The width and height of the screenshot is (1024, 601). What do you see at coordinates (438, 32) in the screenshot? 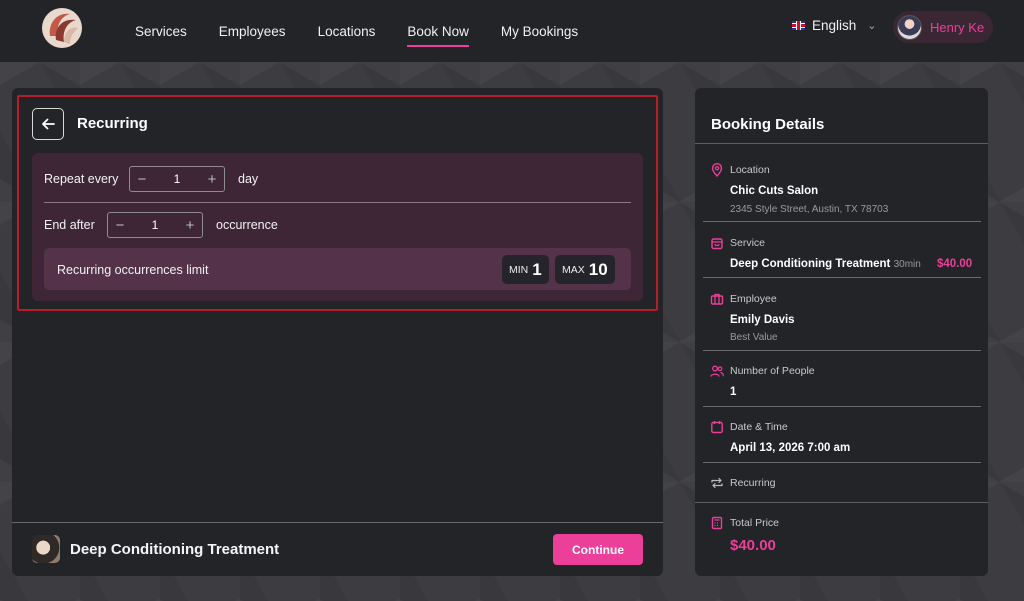
I see `nav-book-now: Book Now` at bounding box center [438, 32].